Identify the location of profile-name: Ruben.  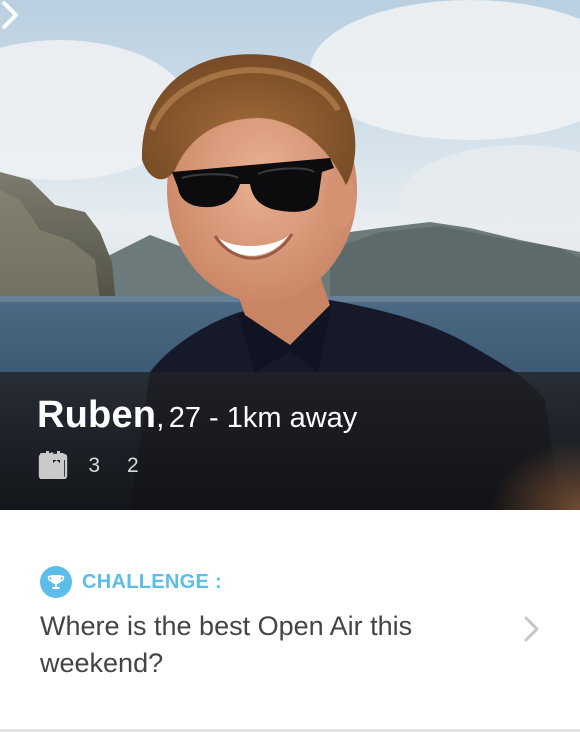
(97, 415).